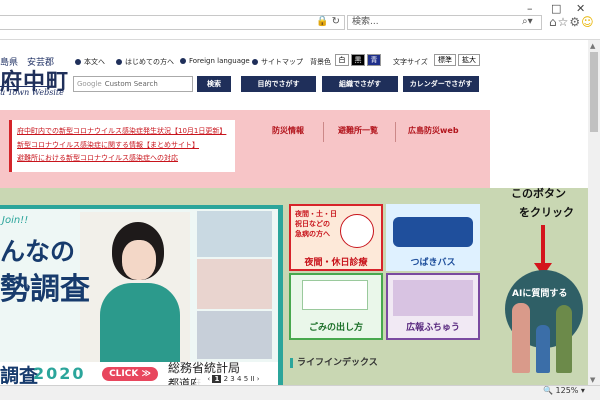 The height and width of the screenshot is (400, 600). What do you see at coordinates (45, 289) in the screenshot?
I see `banner-headline-2: 勢調査` at bounding box center [45, 289].